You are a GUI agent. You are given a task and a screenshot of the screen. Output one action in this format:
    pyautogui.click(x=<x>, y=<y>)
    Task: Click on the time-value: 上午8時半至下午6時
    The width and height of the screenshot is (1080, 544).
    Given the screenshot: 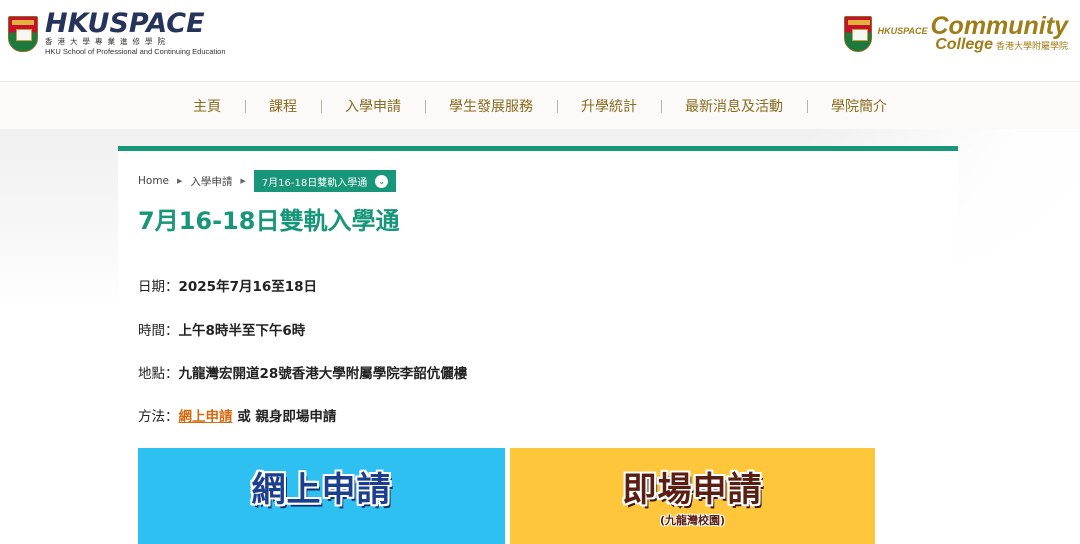 What is the action you would take?
    pyautogui.click(x=242, y=331)
    